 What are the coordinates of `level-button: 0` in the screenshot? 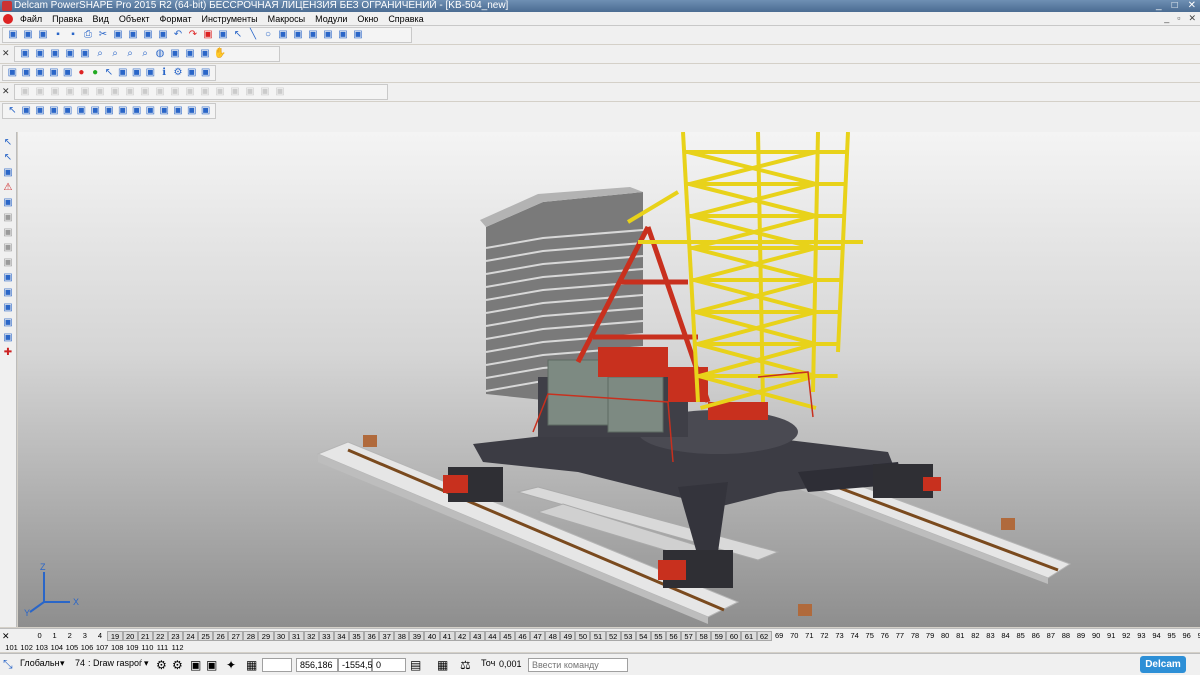 It's located at (39, 636).